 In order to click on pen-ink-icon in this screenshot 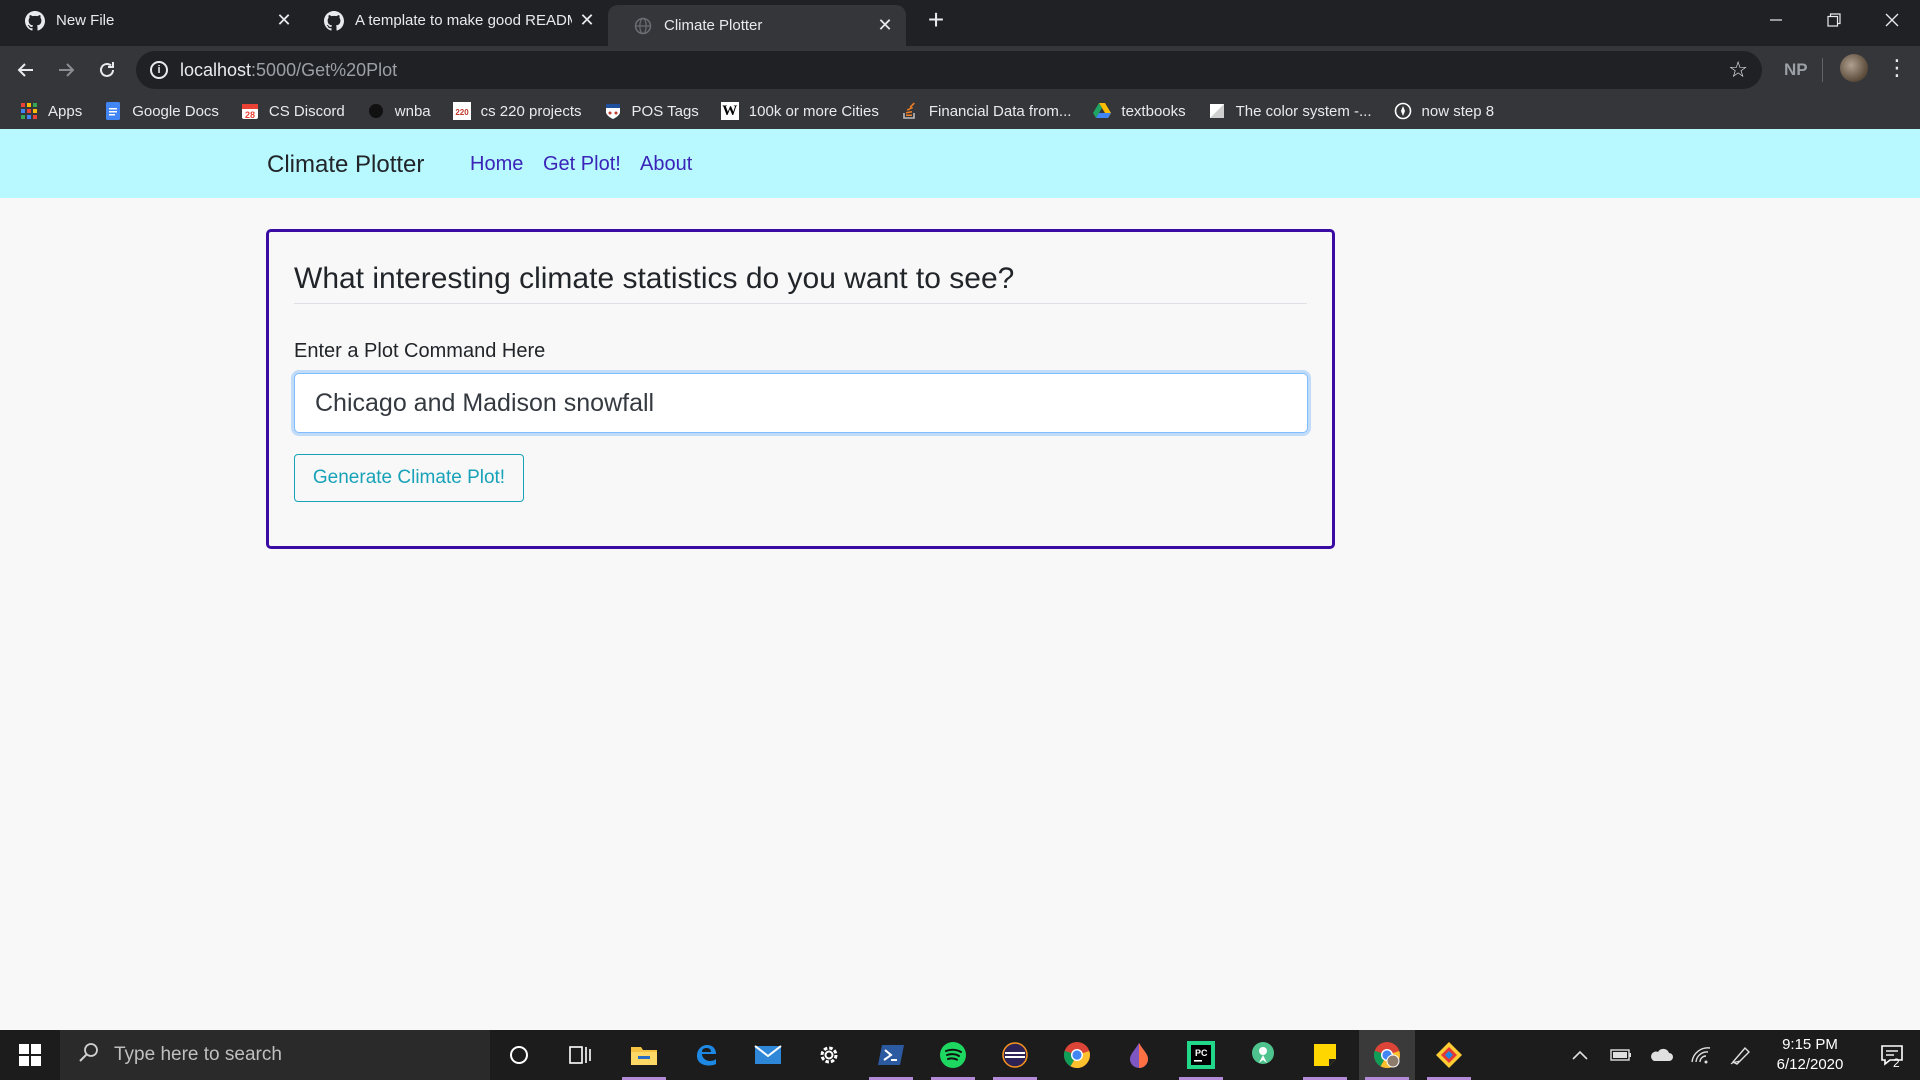, I will do `click(1741, 1055)`.